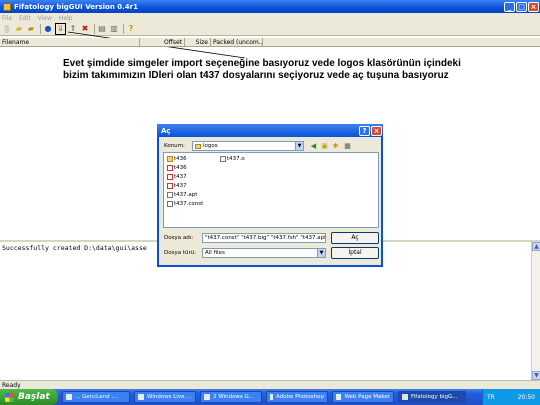 The width and height of the screenshot is (540, 405). What do you see at coordinates (40, 29) in the screenshot?
I see `toolbar-separator` at bounding box center [40, 29].